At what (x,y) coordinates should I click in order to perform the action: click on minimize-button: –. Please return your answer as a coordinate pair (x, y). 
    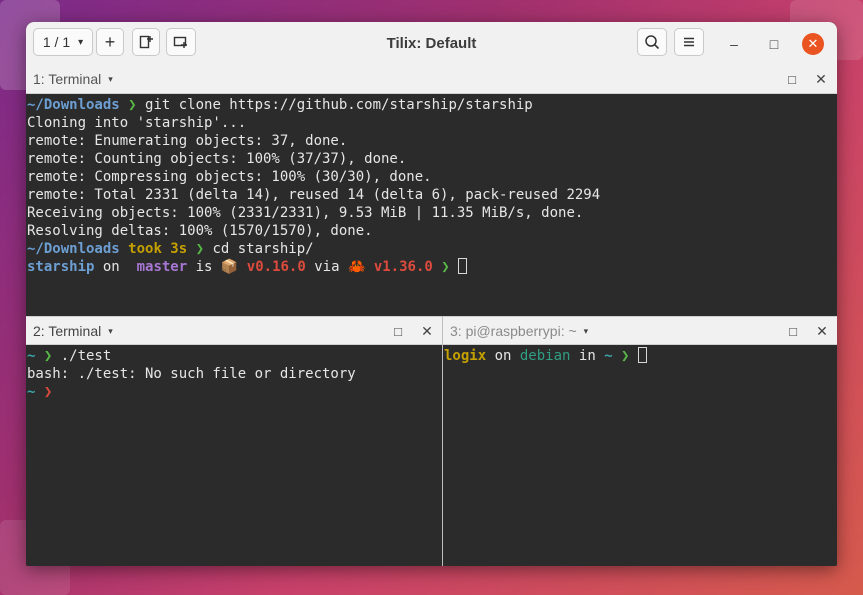
    Looking at the image, I should click on (734, 44).